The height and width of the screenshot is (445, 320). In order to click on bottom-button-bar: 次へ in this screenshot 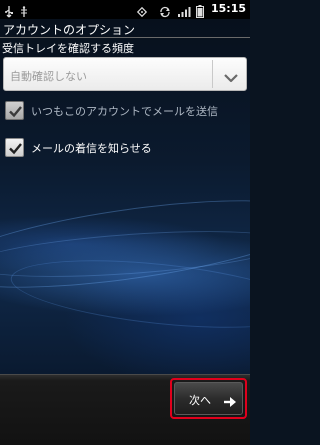, I will do `click(125, 409)`.